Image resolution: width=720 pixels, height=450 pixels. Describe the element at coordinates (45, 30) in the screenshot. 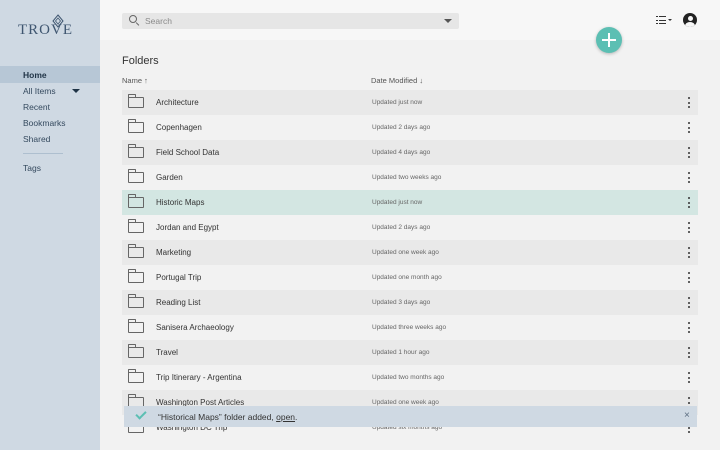

I see `logo-text: TROVE` at that location.